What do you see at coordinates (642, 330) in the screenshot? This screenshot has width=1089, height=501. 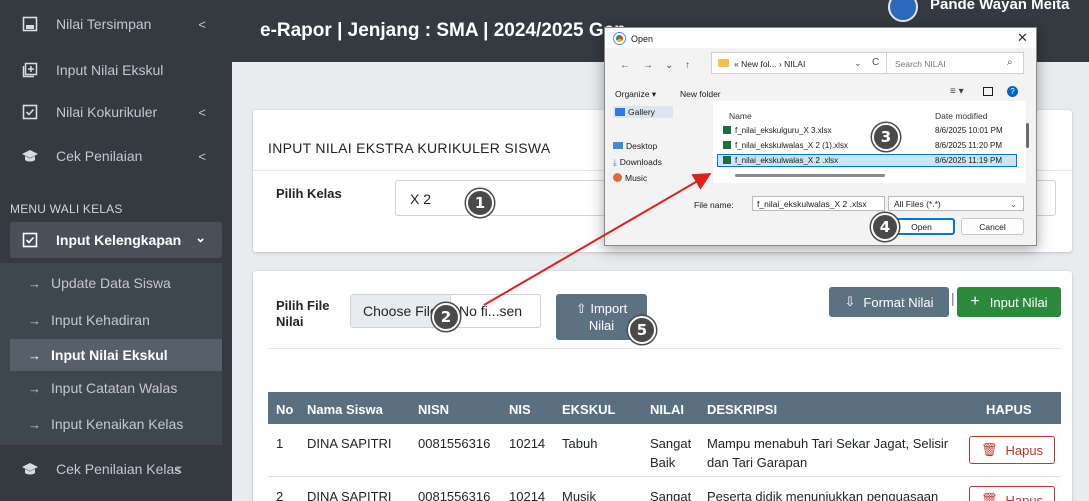 I see `step-marker-5: 5` at bounding box center [642, 330].